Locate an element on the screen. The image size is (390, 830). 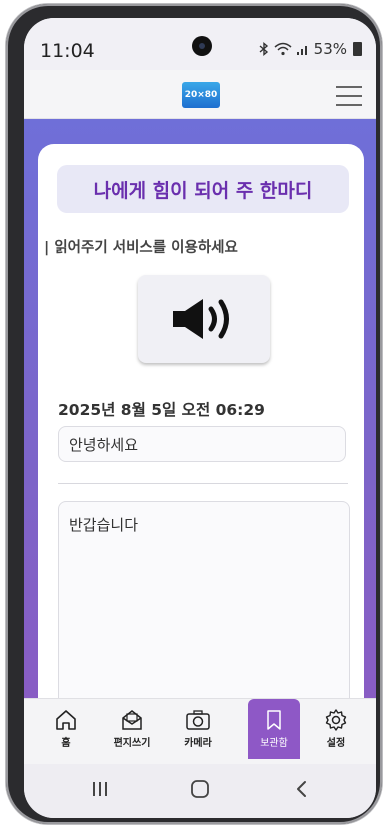
battery-icon is located at coordinates (357, 49).